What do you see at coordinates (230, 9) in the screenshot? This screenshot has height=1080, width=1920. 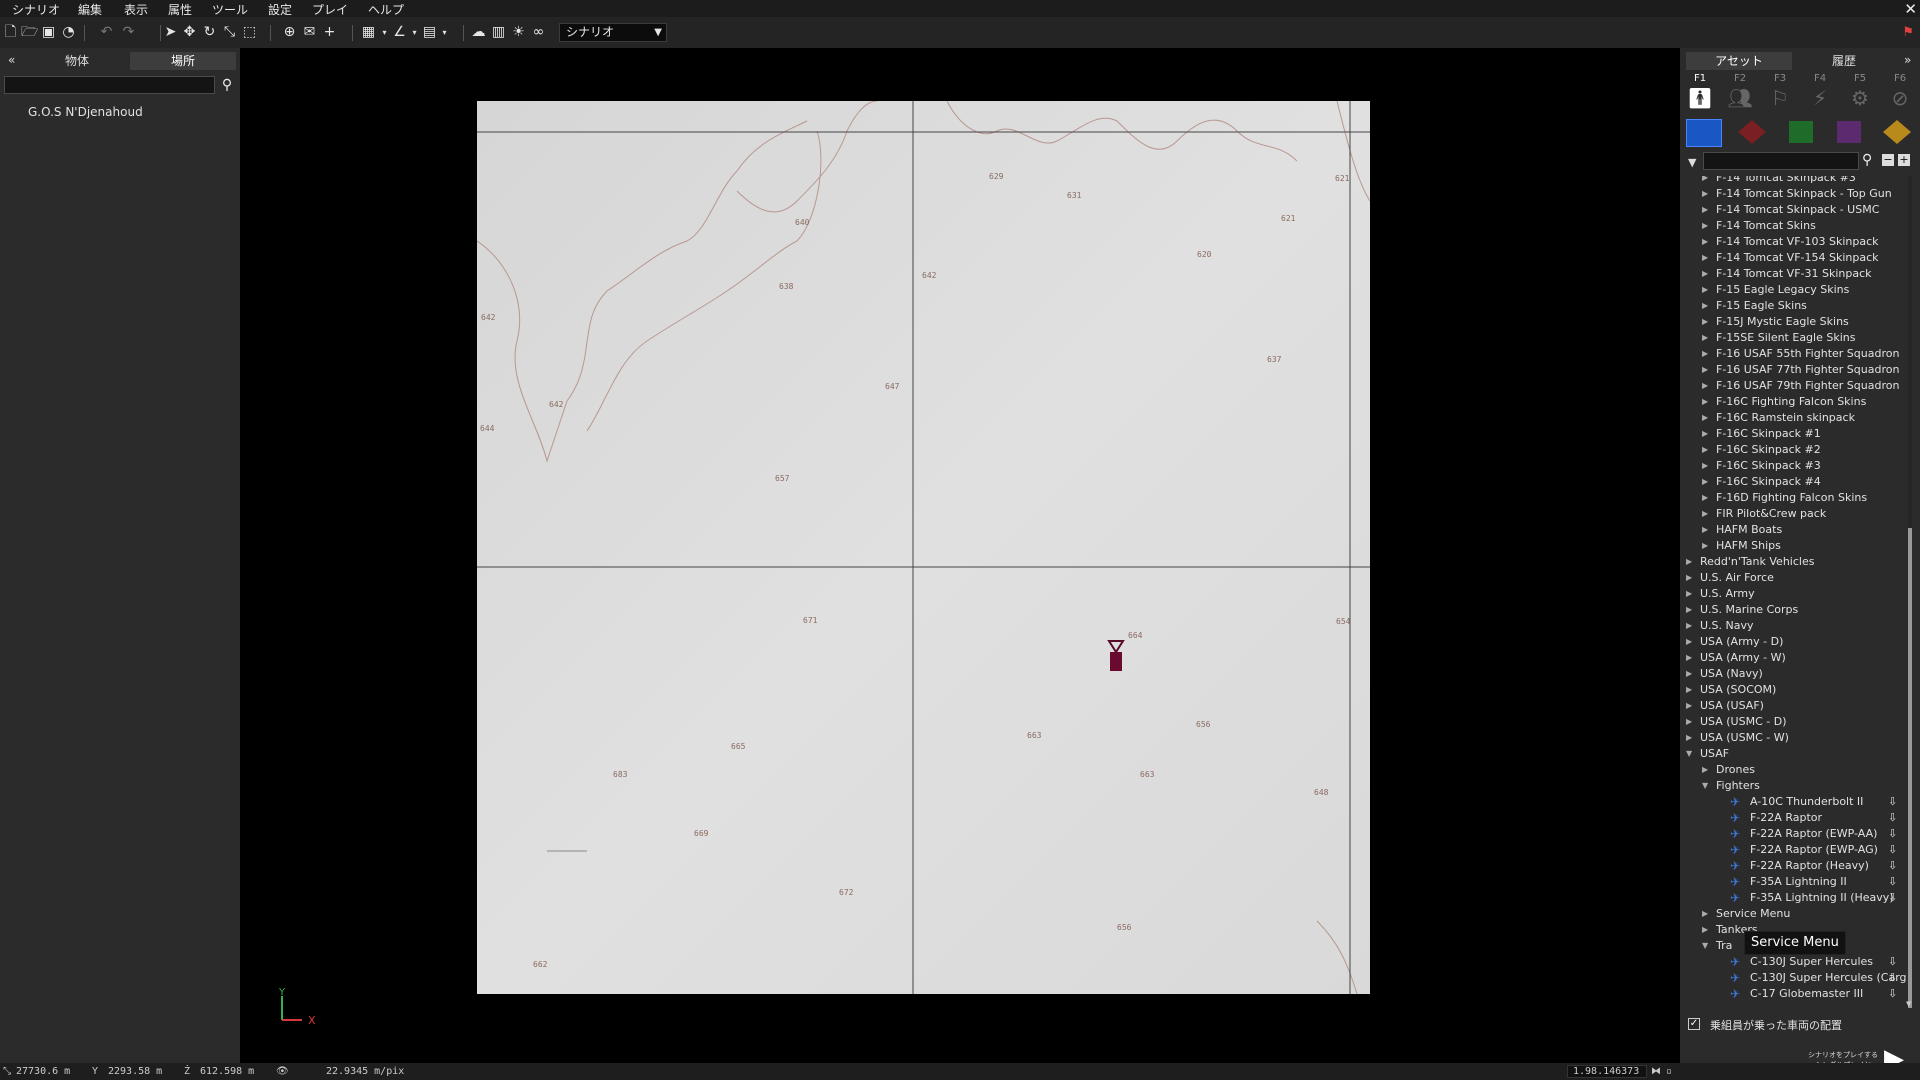 I see `menu-tools: ツール` at bounding box center [230, 9].